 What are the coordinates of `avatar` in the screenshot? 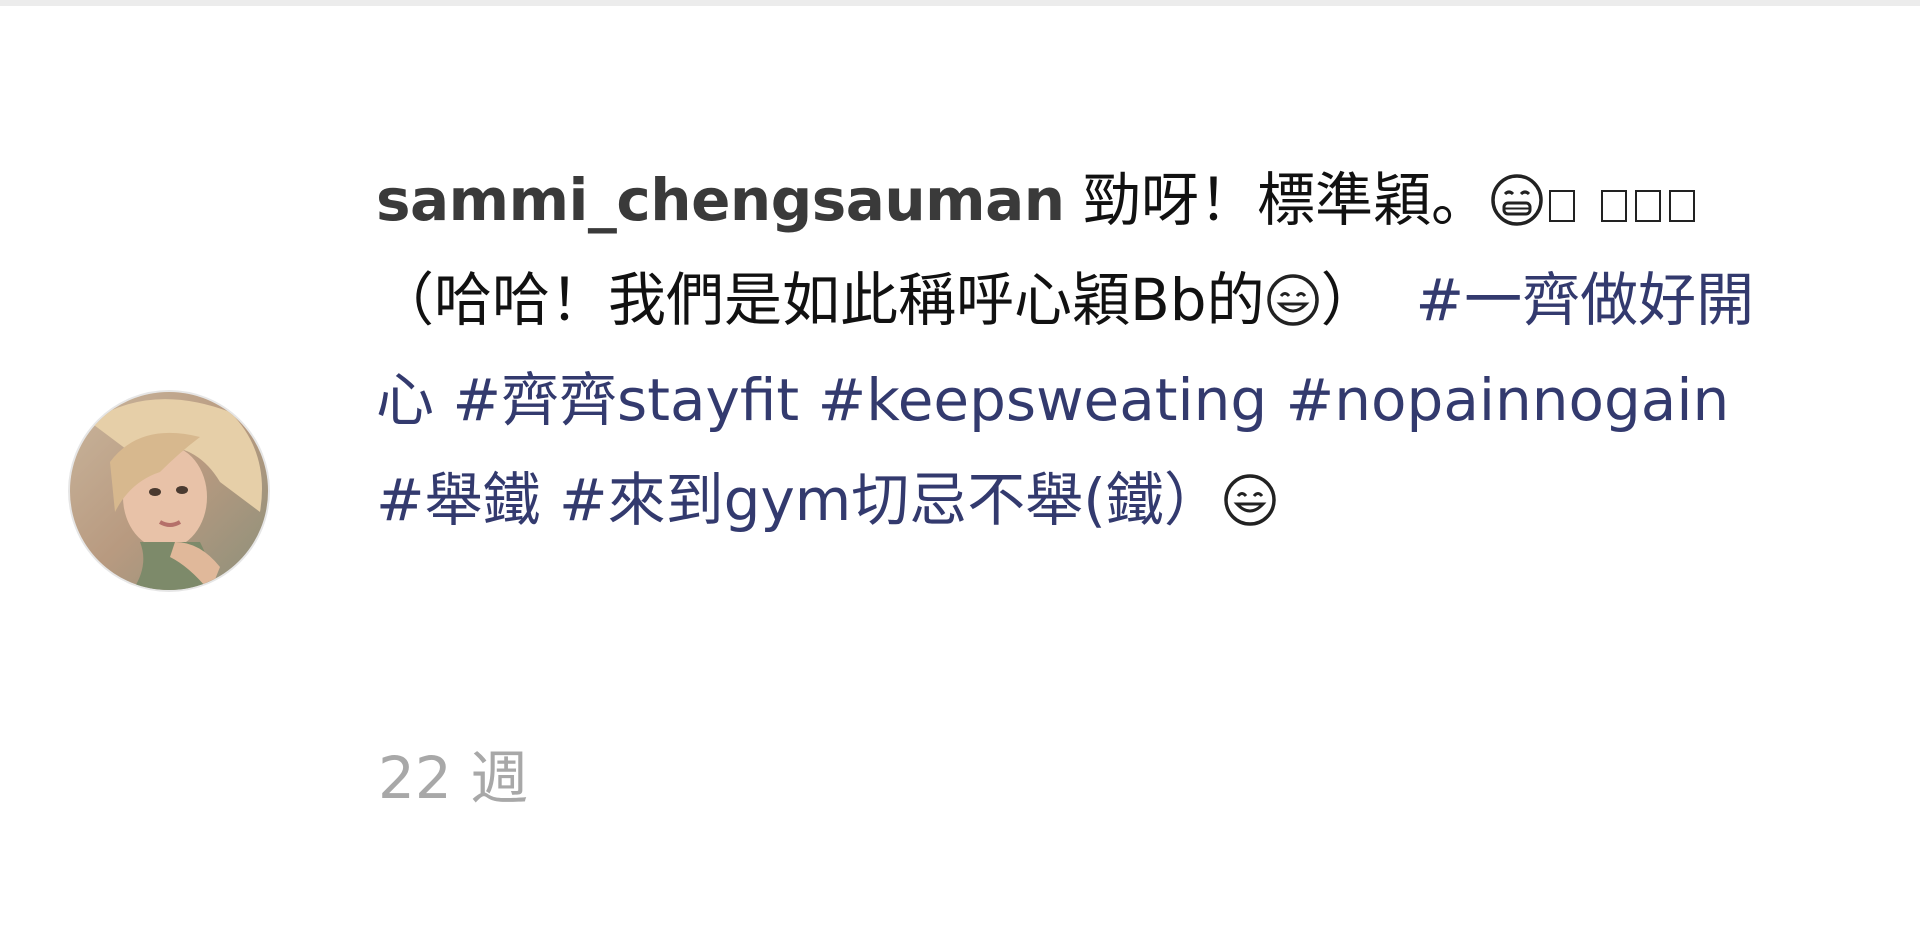 It's located at (169, 491).